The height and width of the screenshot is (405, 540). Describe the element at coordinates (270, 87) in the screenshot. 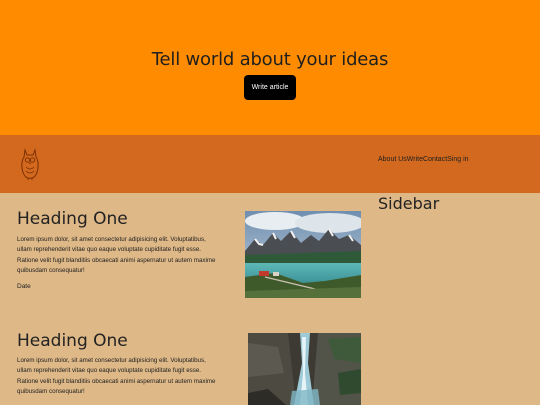

I see `write-article-button: Write article` at that location.